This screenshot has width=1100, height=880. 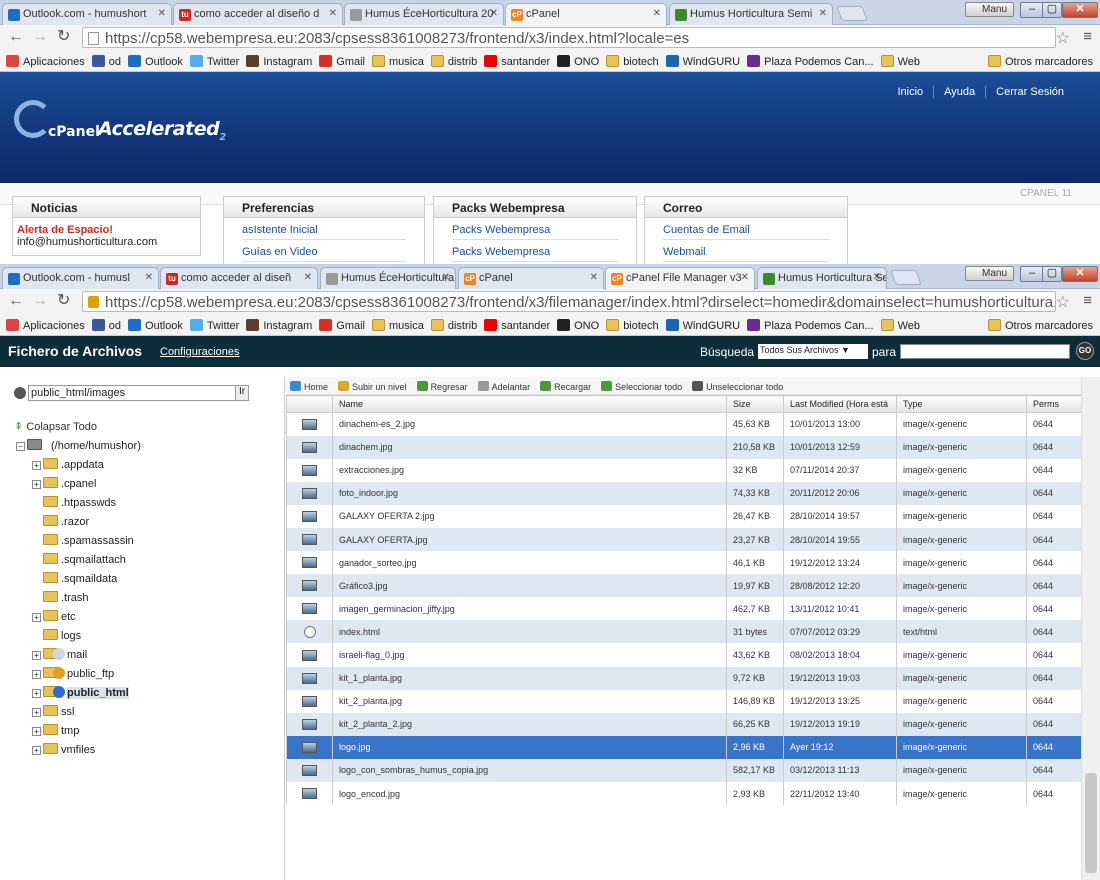 I want to click on email-accounts-link: Cuentas de Email, so click(x=746, y=232).